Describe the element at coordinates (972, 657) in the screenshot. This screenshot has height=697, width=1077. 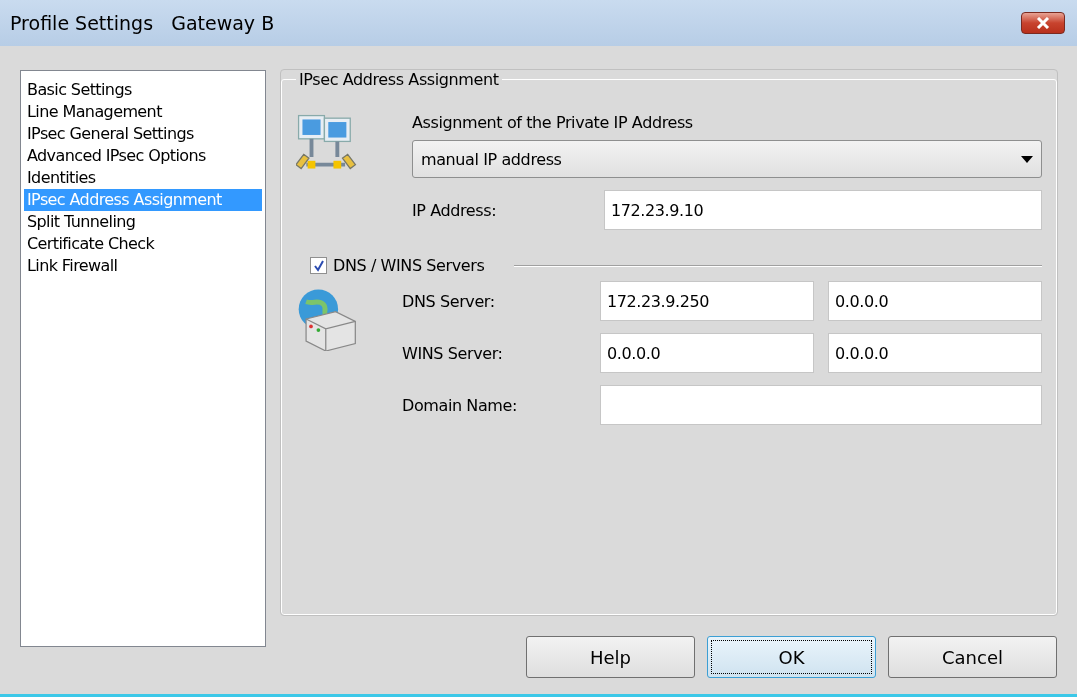
I see `dialog-button: Cancel` at that location.